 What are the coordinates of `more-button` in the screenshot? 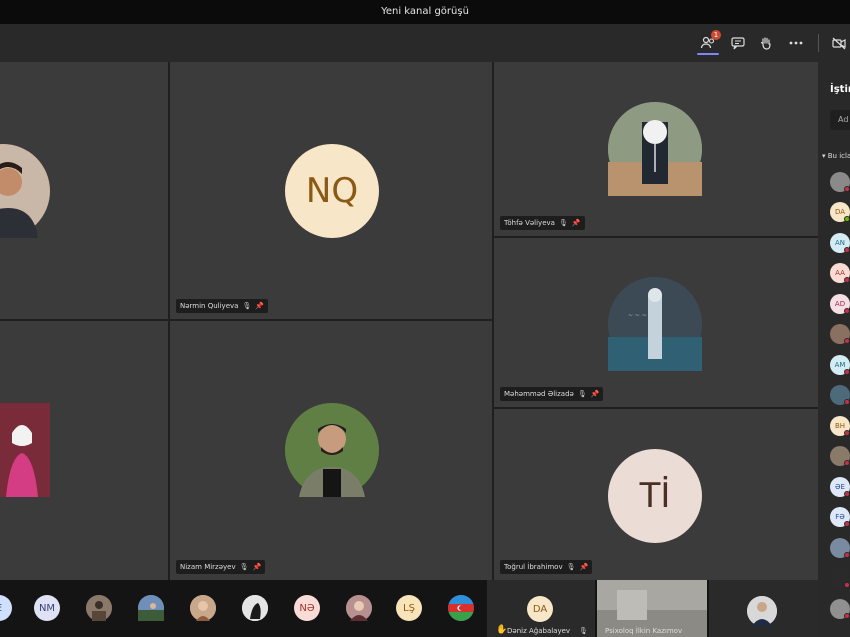 It's located at (796, 43).